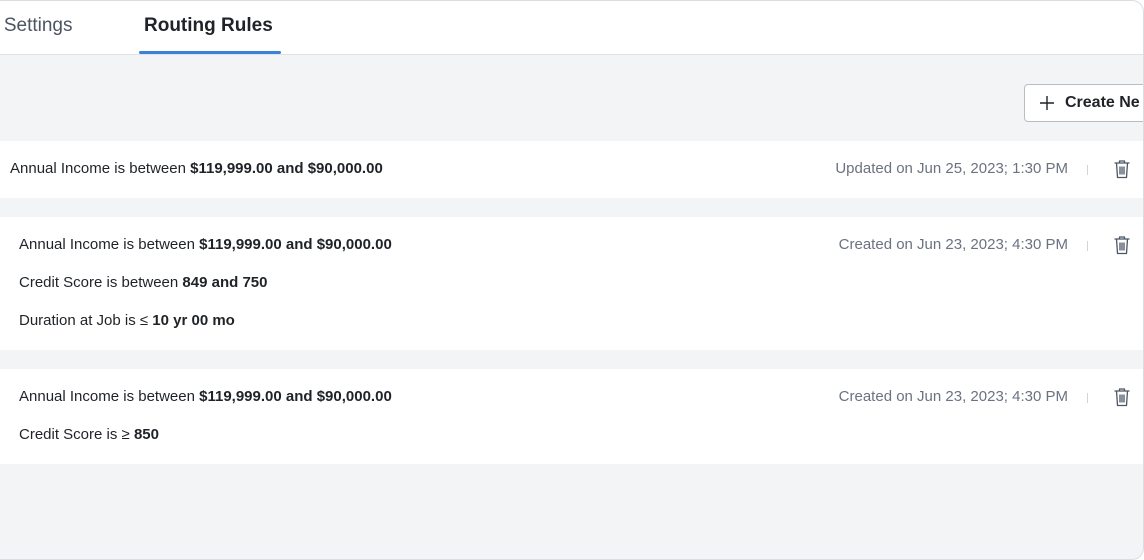 This screenshot has width=1144, height=560. Describe the element at coordinates (1047, 103) in the screenshot. I see `plus-icon` at that location.